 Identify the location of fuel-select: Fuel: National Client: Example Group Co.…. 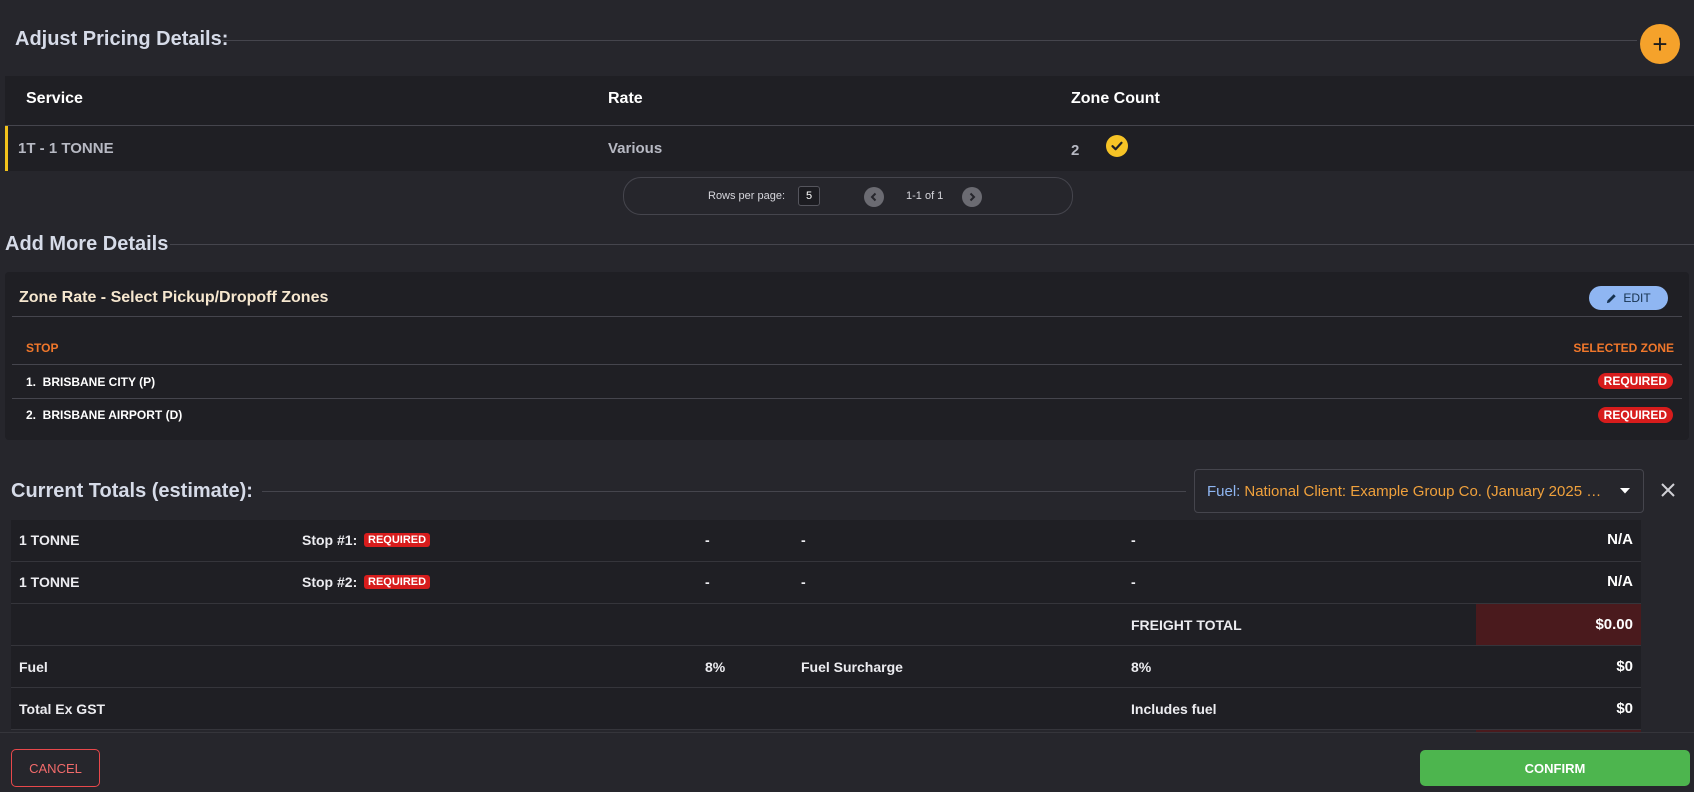
(1419, 491).